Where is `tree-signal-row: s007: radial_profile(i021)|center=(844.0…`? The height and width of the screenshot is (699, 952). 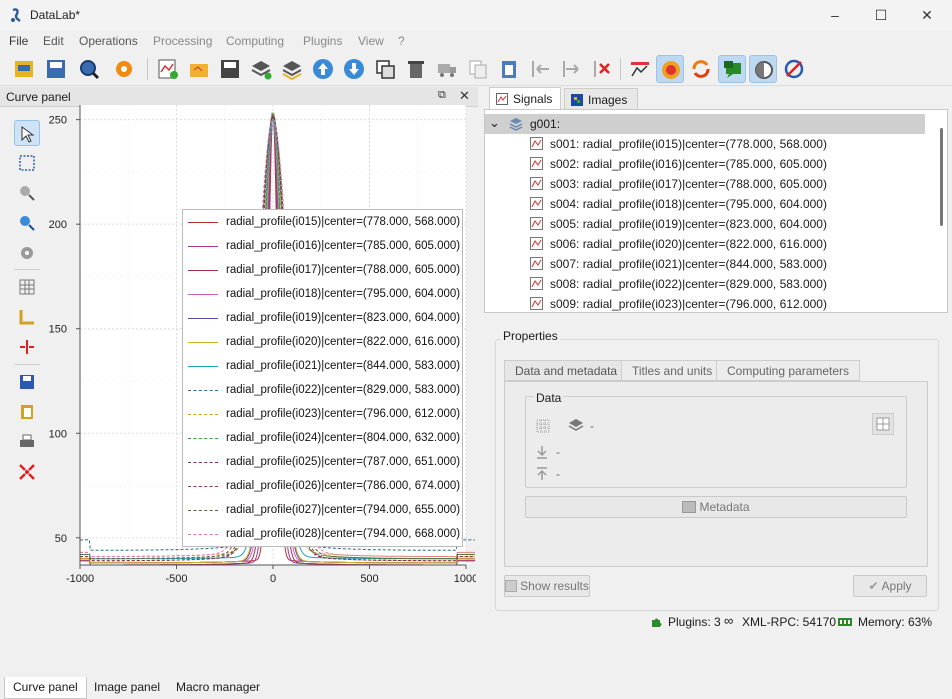 tree-signal-row: s007: radial_profile(i021)|center=(844.0… is located at coordinates (705, 264).